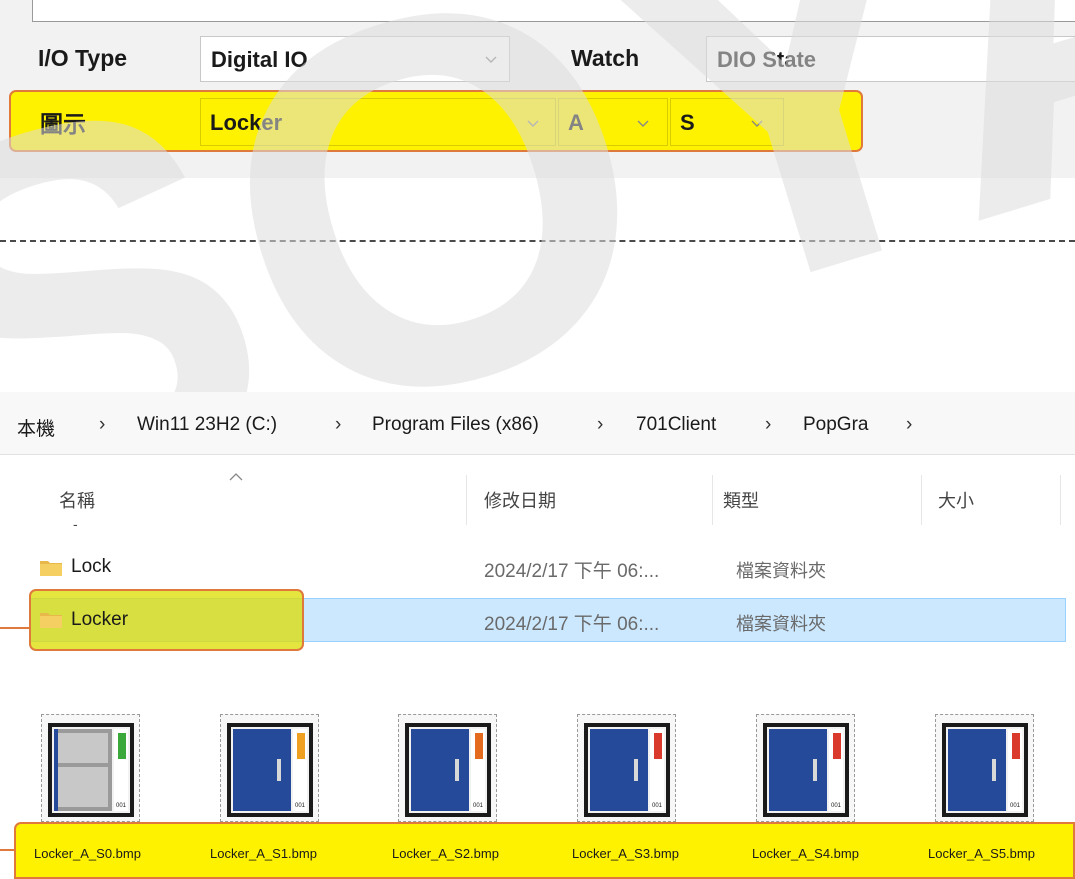 The width and height of the screenshot is (1075, 879). Describe the element at coordinates (166, 620) in the screenshot. I see `locker-folder-highlight: Locker` at that location.